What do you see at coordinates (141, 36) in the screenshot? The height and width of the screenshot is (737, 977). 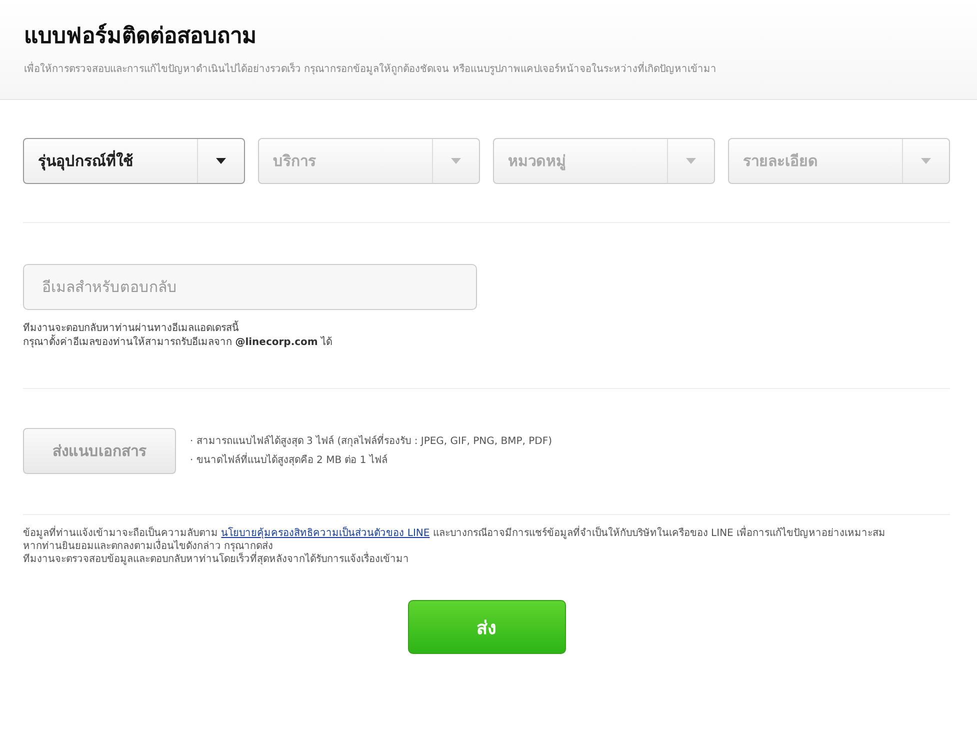 I see `page-title: แบบฟอร์มติดต่อสอบถาม` at bounding box center [141, 36].